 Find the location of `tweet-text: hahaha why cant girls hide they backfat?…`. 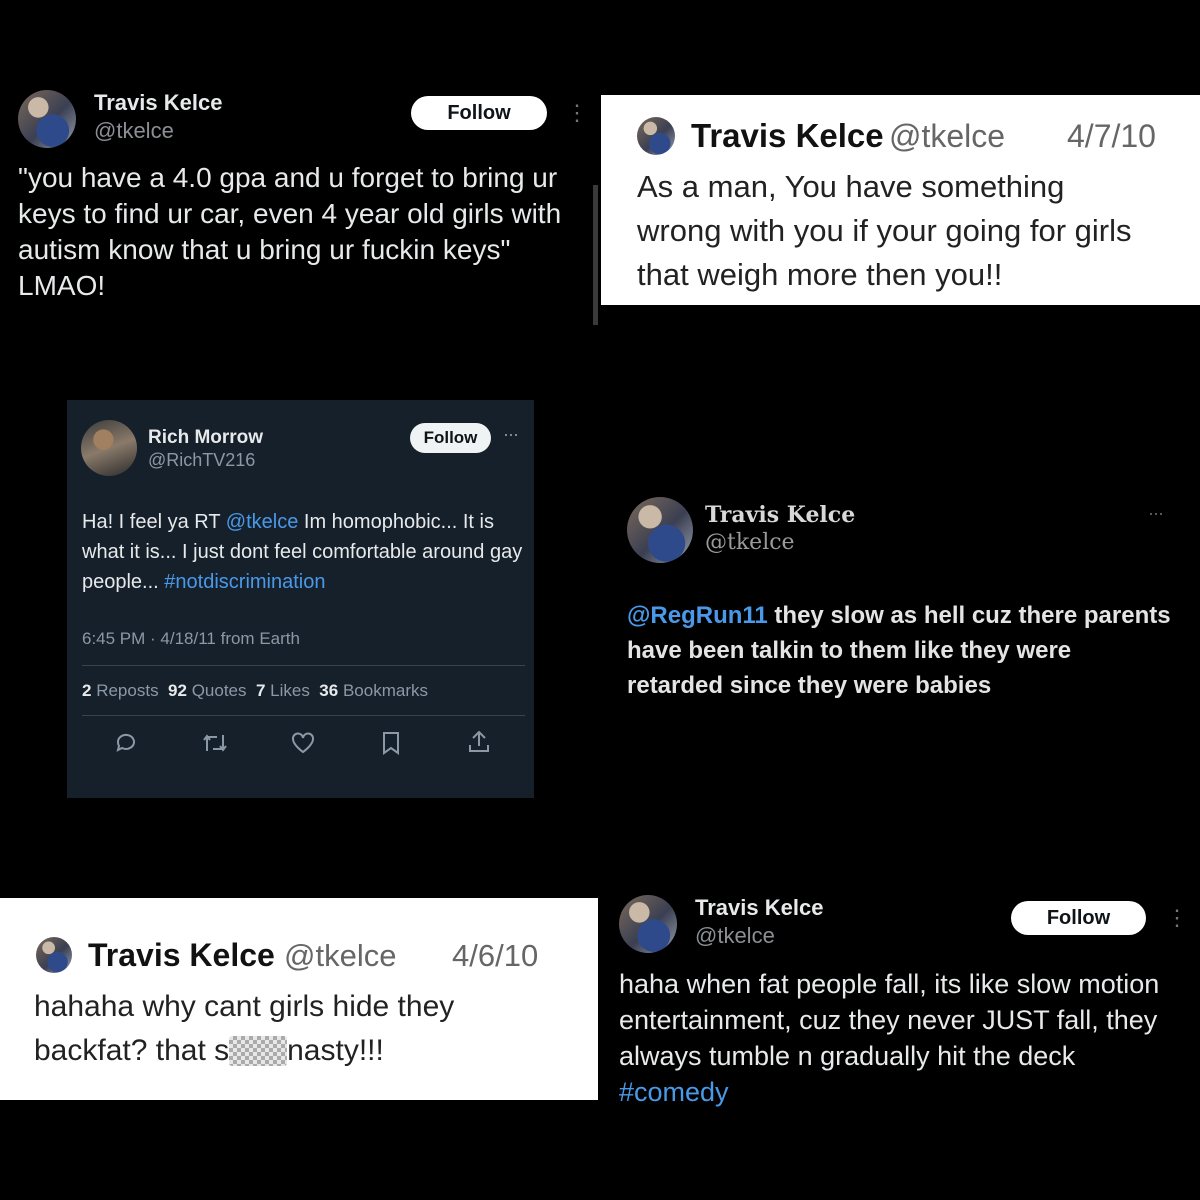

tweet-text: hahaha why cant girls hide they backfat?… is located at coordinates (294, 1029).